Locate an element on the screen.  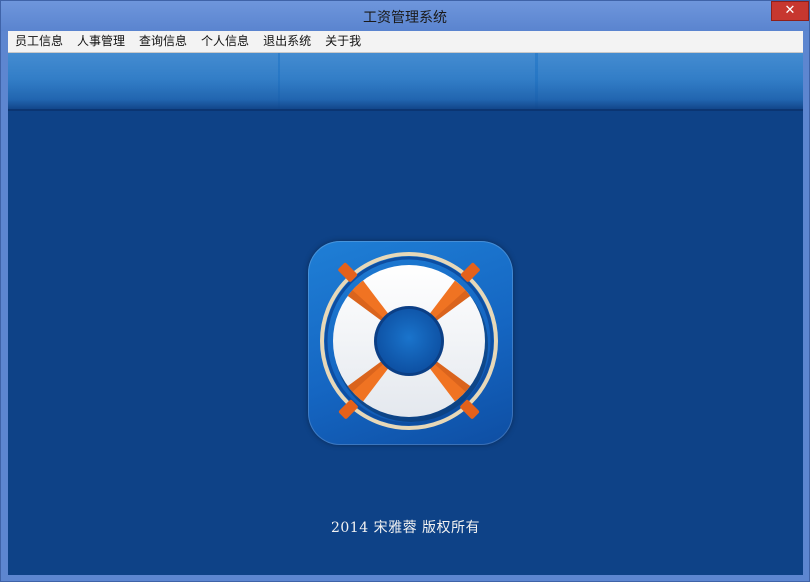
menu-query: 查询信息 is located at coordinates (163, 41).